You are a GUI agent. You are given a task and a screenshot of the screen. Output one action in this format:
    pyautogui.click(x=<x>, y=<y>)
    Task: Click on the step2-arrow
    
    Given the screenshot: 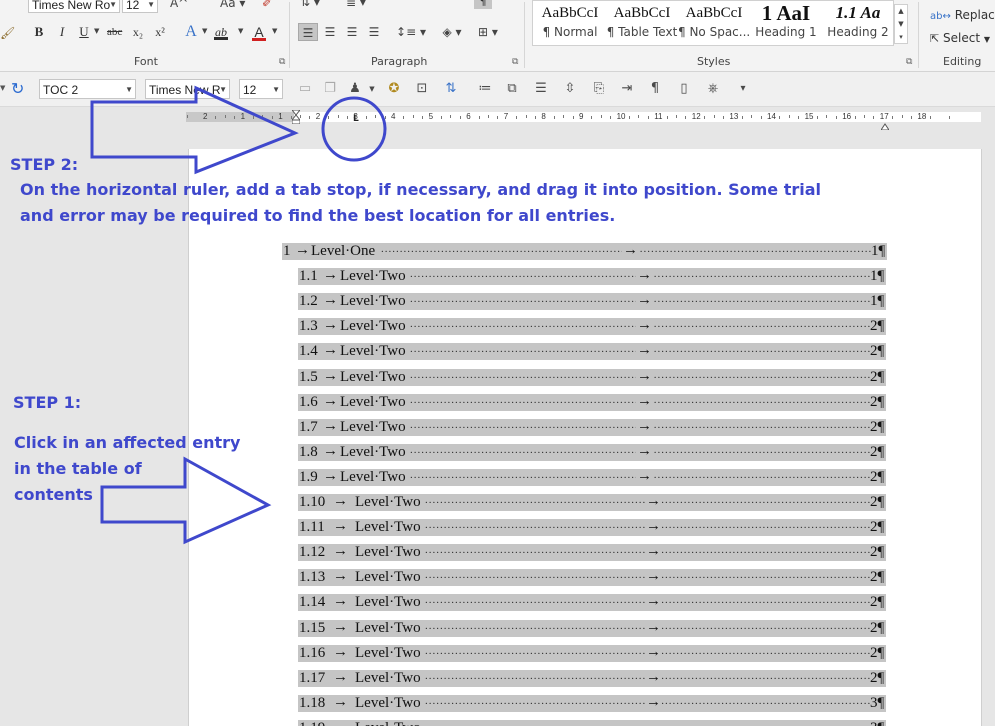 What is the action you would take?
    pyautogui.click(x=194, y=130)
    